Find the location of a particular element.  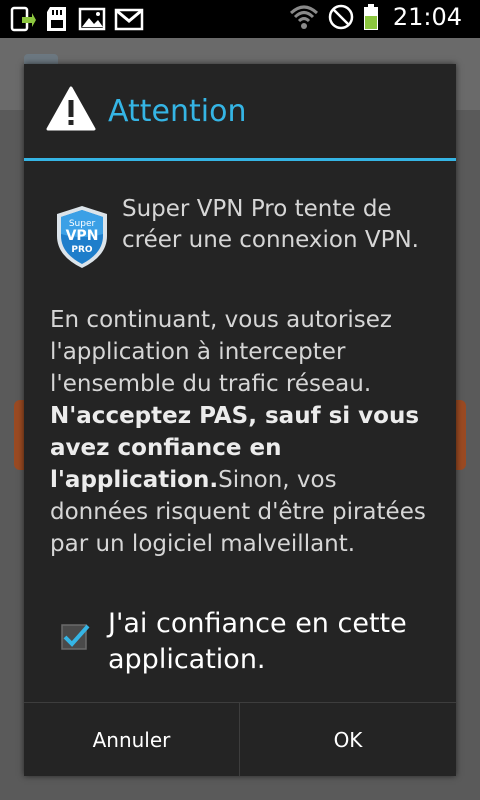

trust-checkbox-row: J'ai confiance en cette application. is located at coordinates (250, 641).